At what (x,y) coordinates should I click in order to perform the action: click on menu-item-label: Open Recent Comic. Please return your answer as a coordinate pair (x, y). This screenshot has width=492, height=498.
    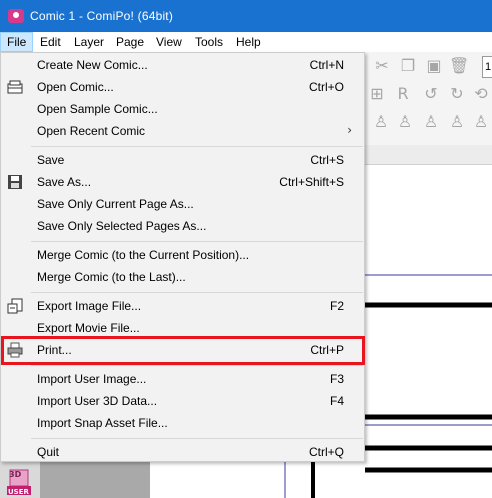
    Looking at the image, I should click on (91, 131).